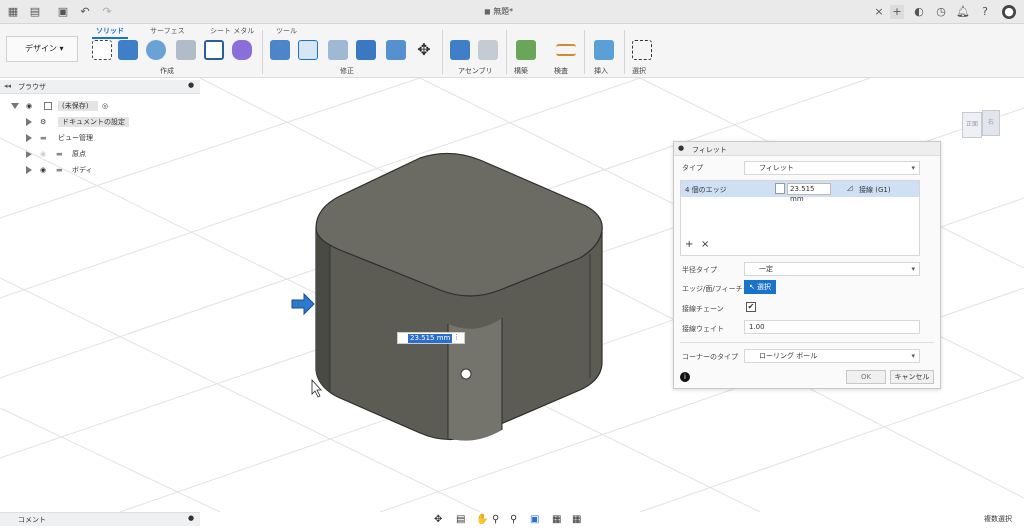 This screenshot has width=1024, height=532. Describe the element at coordinates (85, 12) in the screenshot. I see `undo-icon: ↶` at that location.